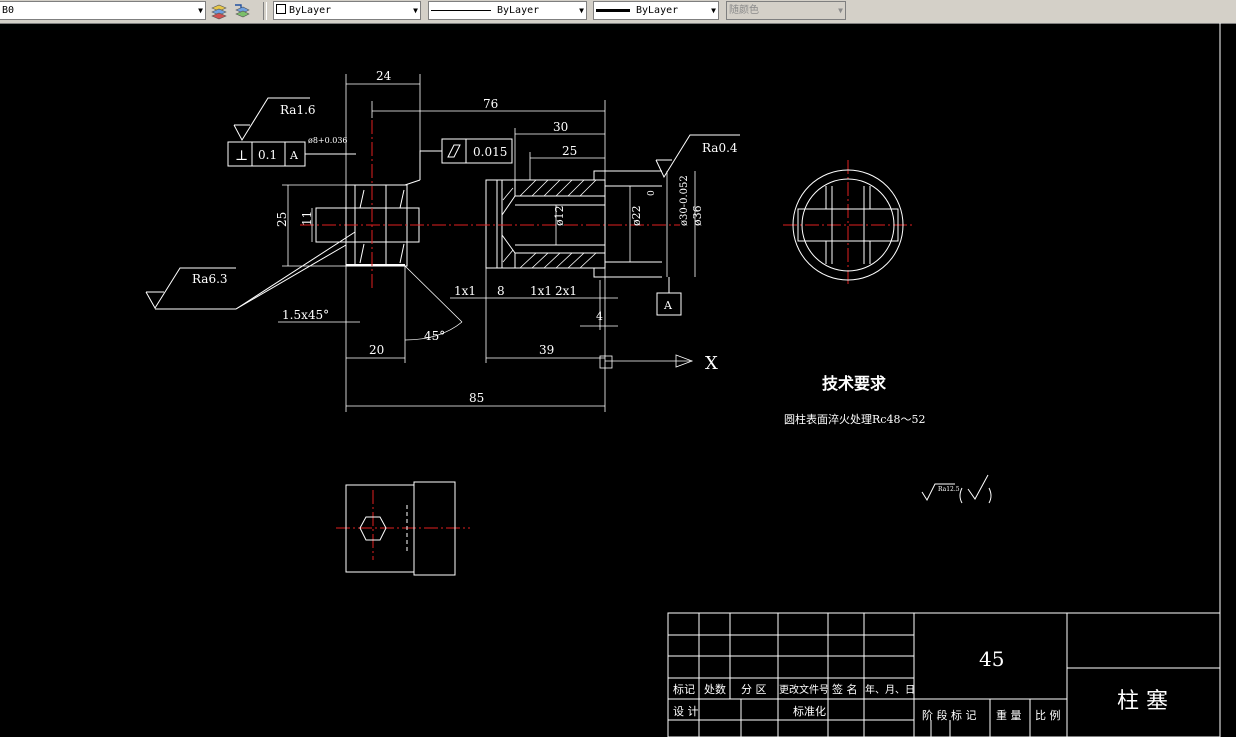 This screenshot has width=1236, height=737. I want to click on dim-chamfer: 1.5x45°, so click(305, 315).